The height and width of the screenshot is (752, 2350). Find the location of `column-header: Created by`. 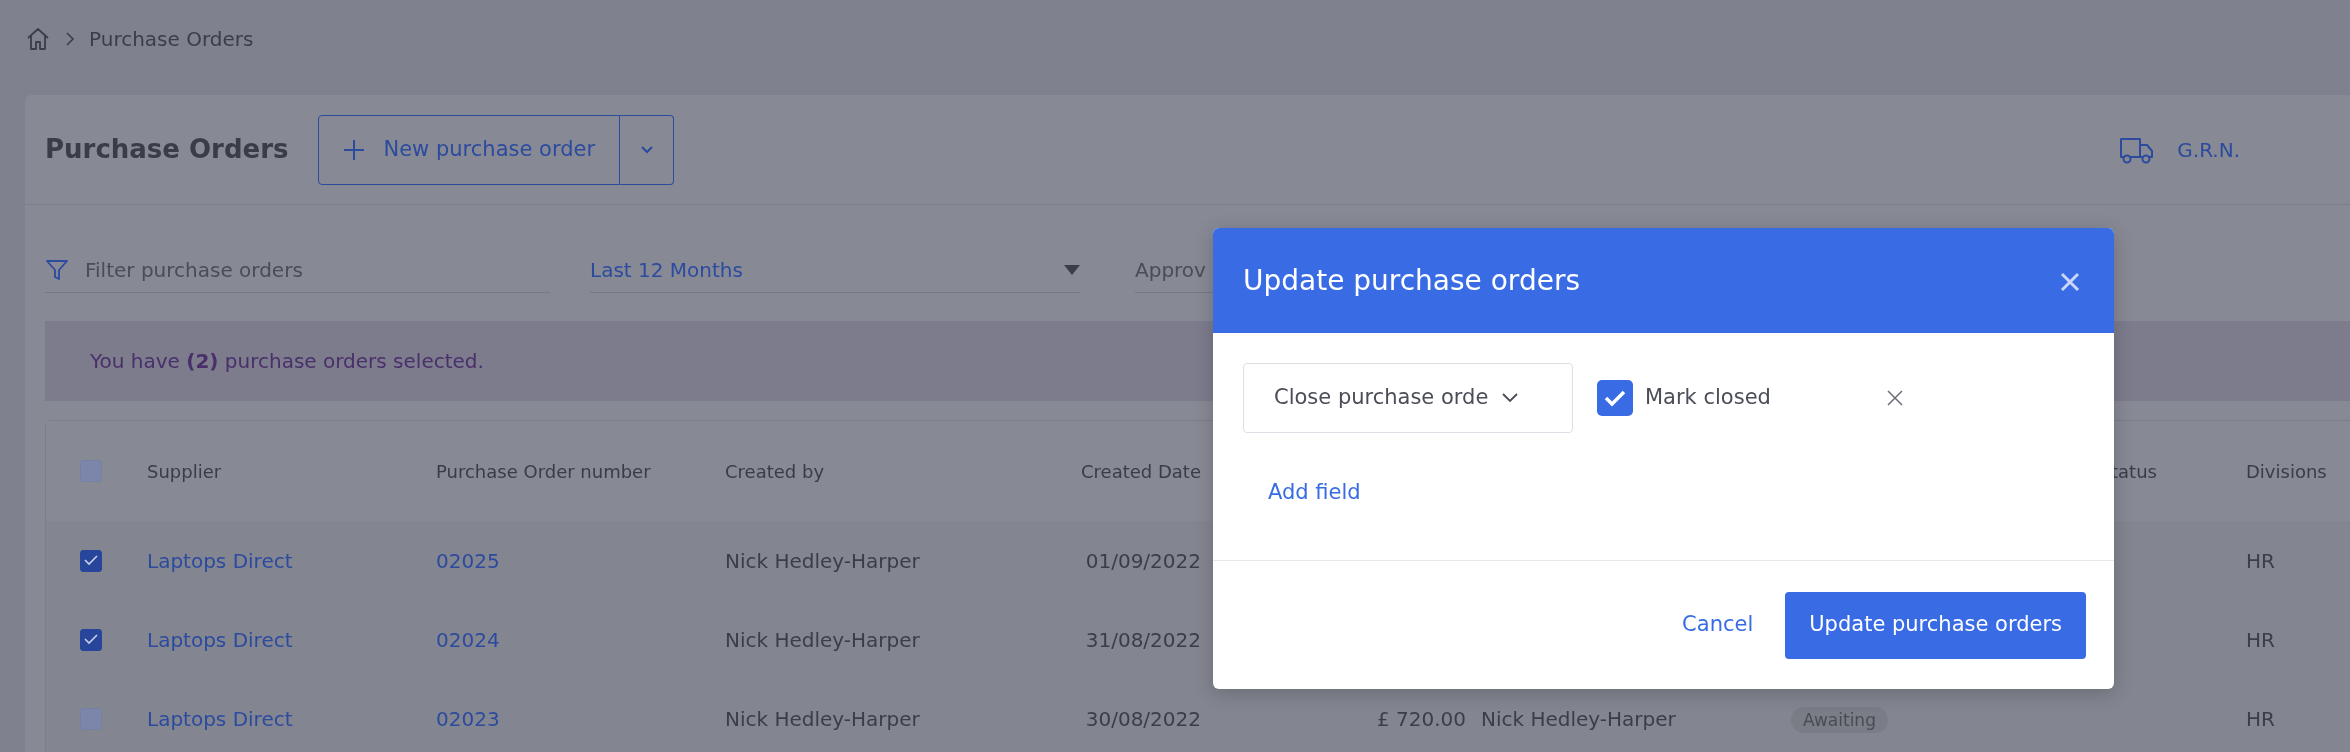

column-header: Created by is located at coordinates (775, 471).